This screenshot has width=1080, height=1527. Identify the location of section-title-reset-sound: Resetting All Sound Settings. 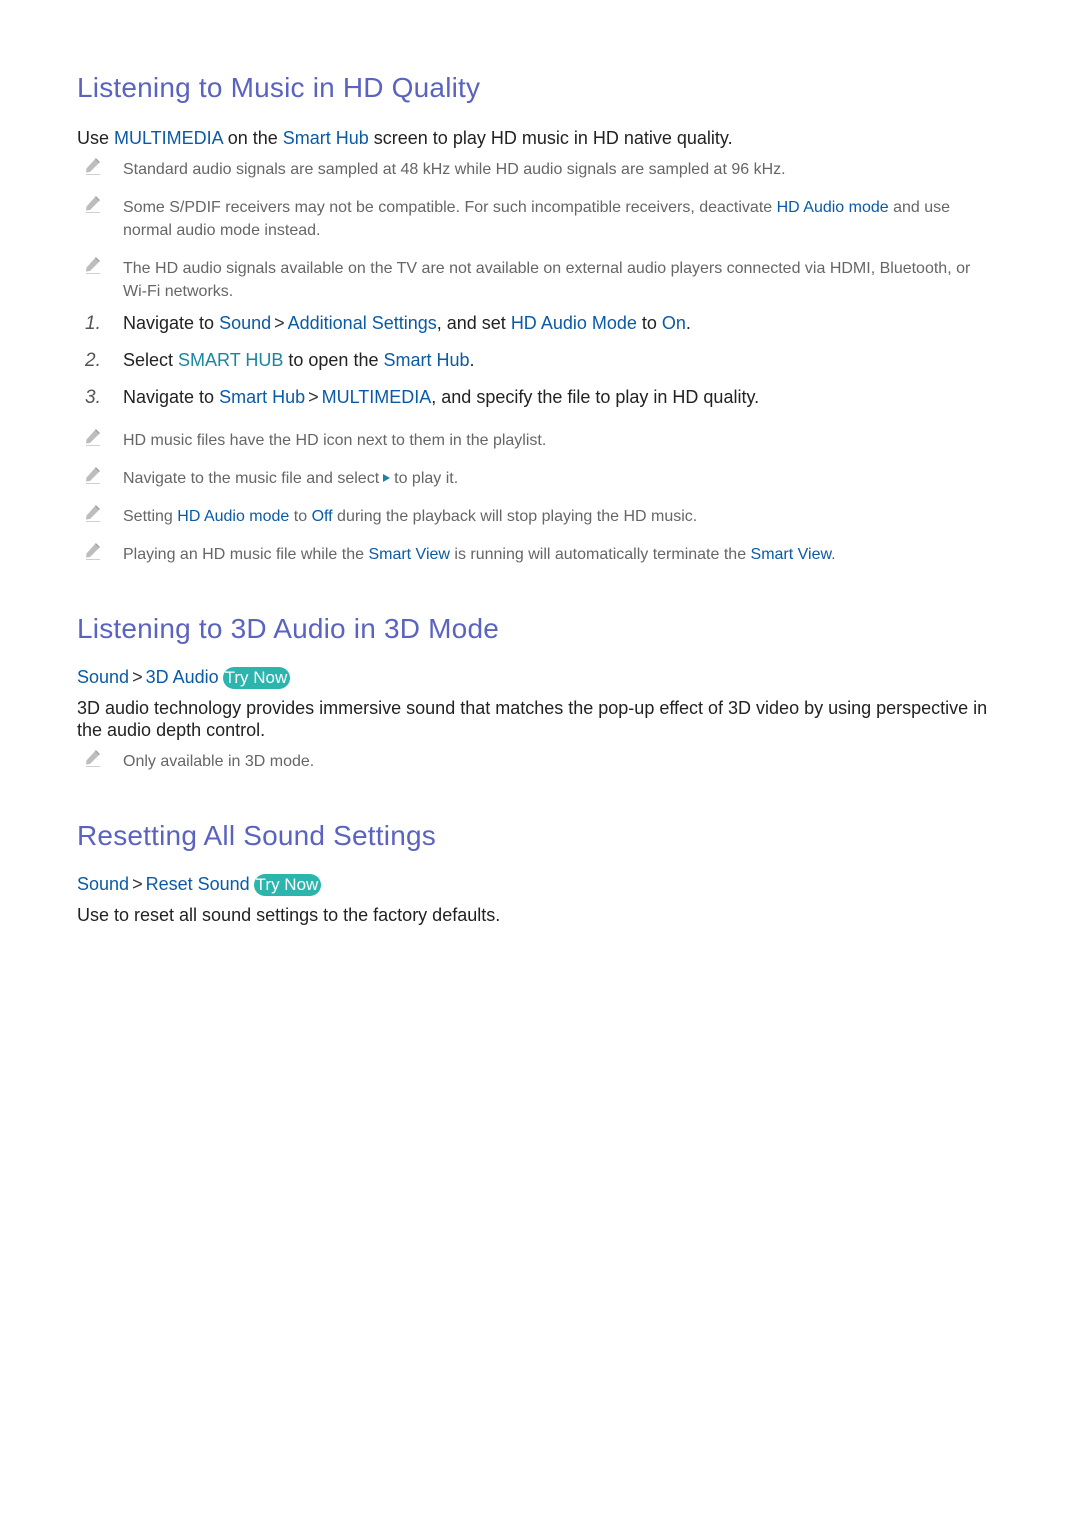
(256, 835).